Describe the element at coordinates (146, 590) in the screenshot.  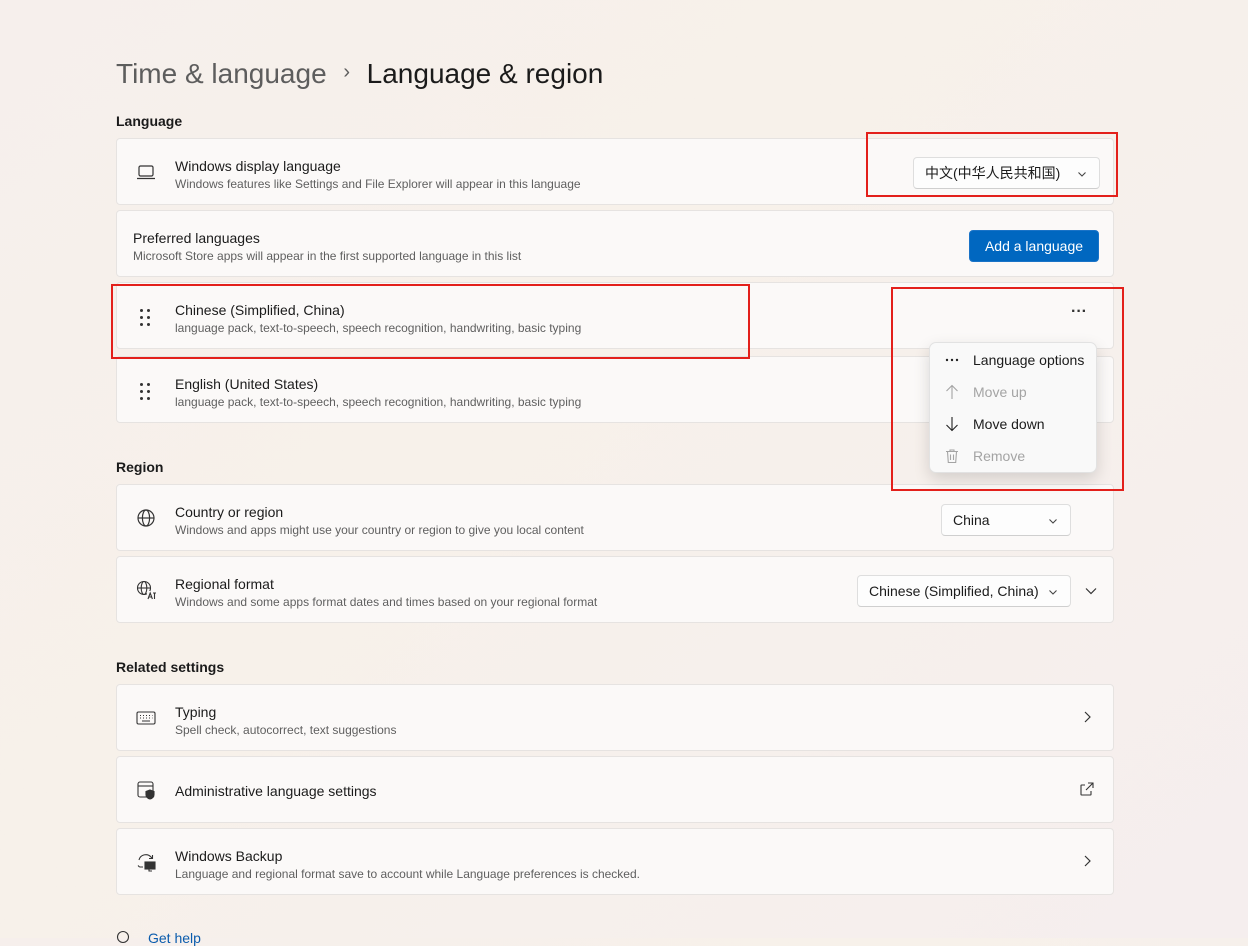
I see `regional-format-icon` at that location.